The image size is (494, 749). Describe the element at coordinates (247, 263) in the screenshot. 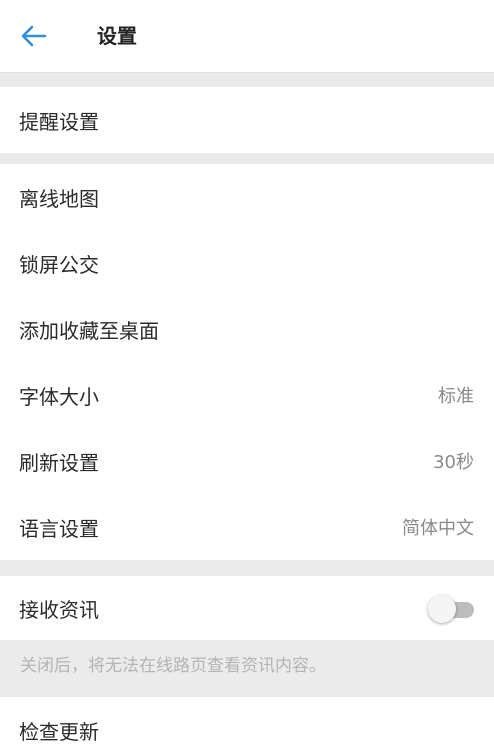

I see `lockscreen-bus-item: 锁屏公交` at that location.